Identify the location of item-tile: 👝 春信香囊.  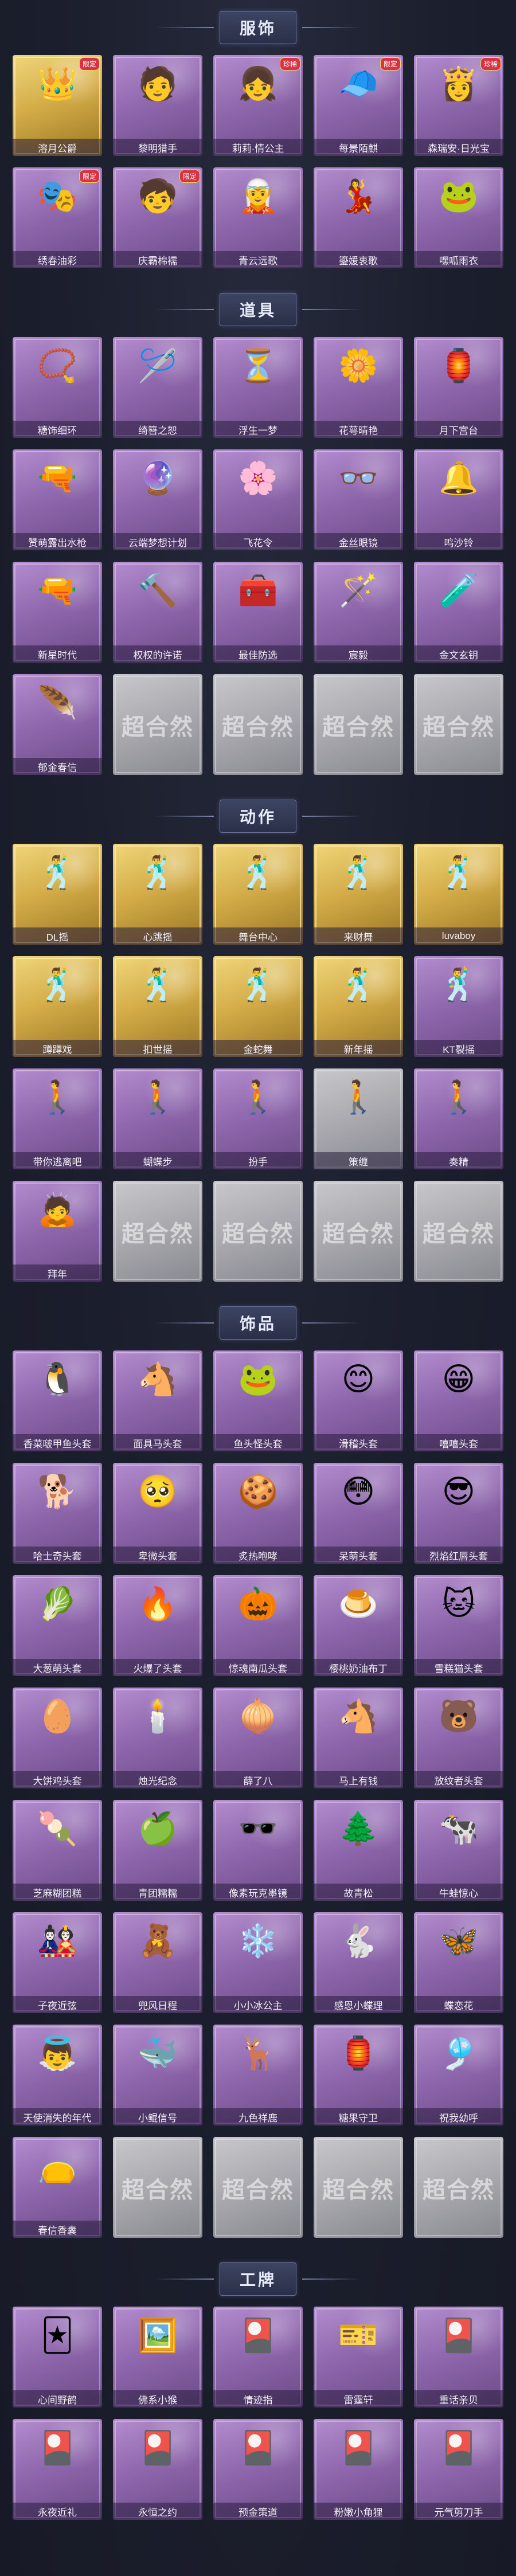
(58, 2187).